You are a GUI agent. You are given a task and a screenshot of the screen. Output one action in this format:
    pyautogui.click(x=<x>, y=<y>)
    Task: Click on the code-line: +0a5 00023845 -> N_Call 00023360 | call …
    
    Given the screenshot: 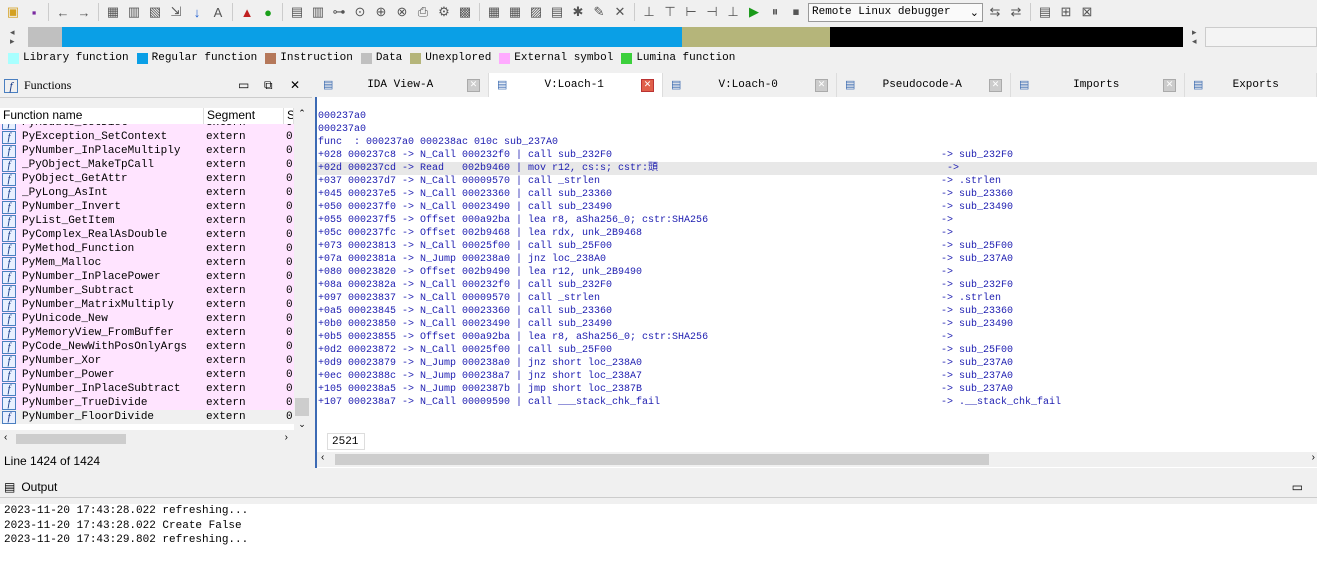 What is the action you would take?
    pyautogui.click(x=817, y=311)
    